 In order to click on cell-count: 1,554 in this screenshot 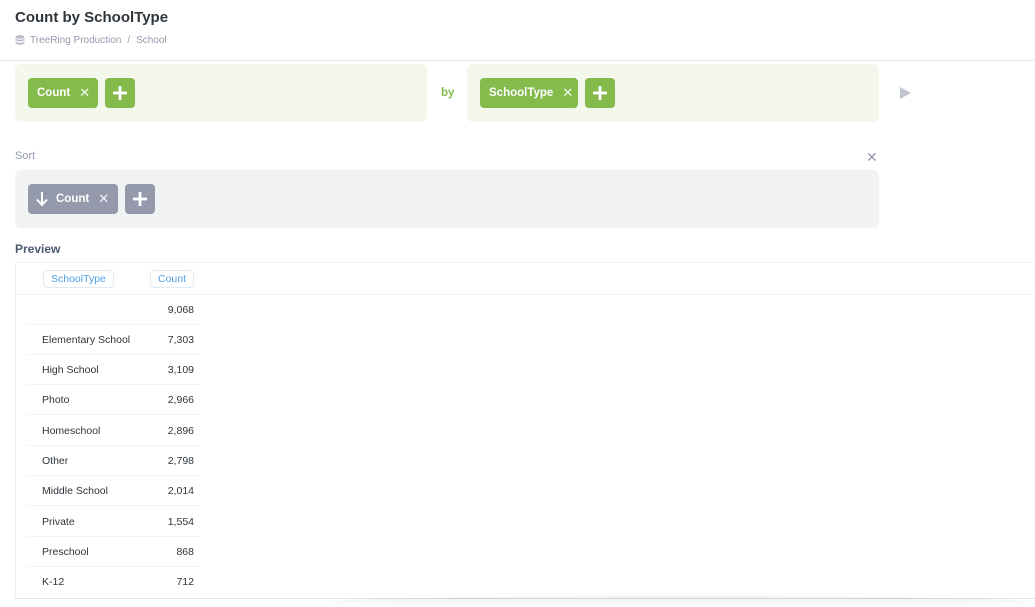, I will do `click(180, 522)`.